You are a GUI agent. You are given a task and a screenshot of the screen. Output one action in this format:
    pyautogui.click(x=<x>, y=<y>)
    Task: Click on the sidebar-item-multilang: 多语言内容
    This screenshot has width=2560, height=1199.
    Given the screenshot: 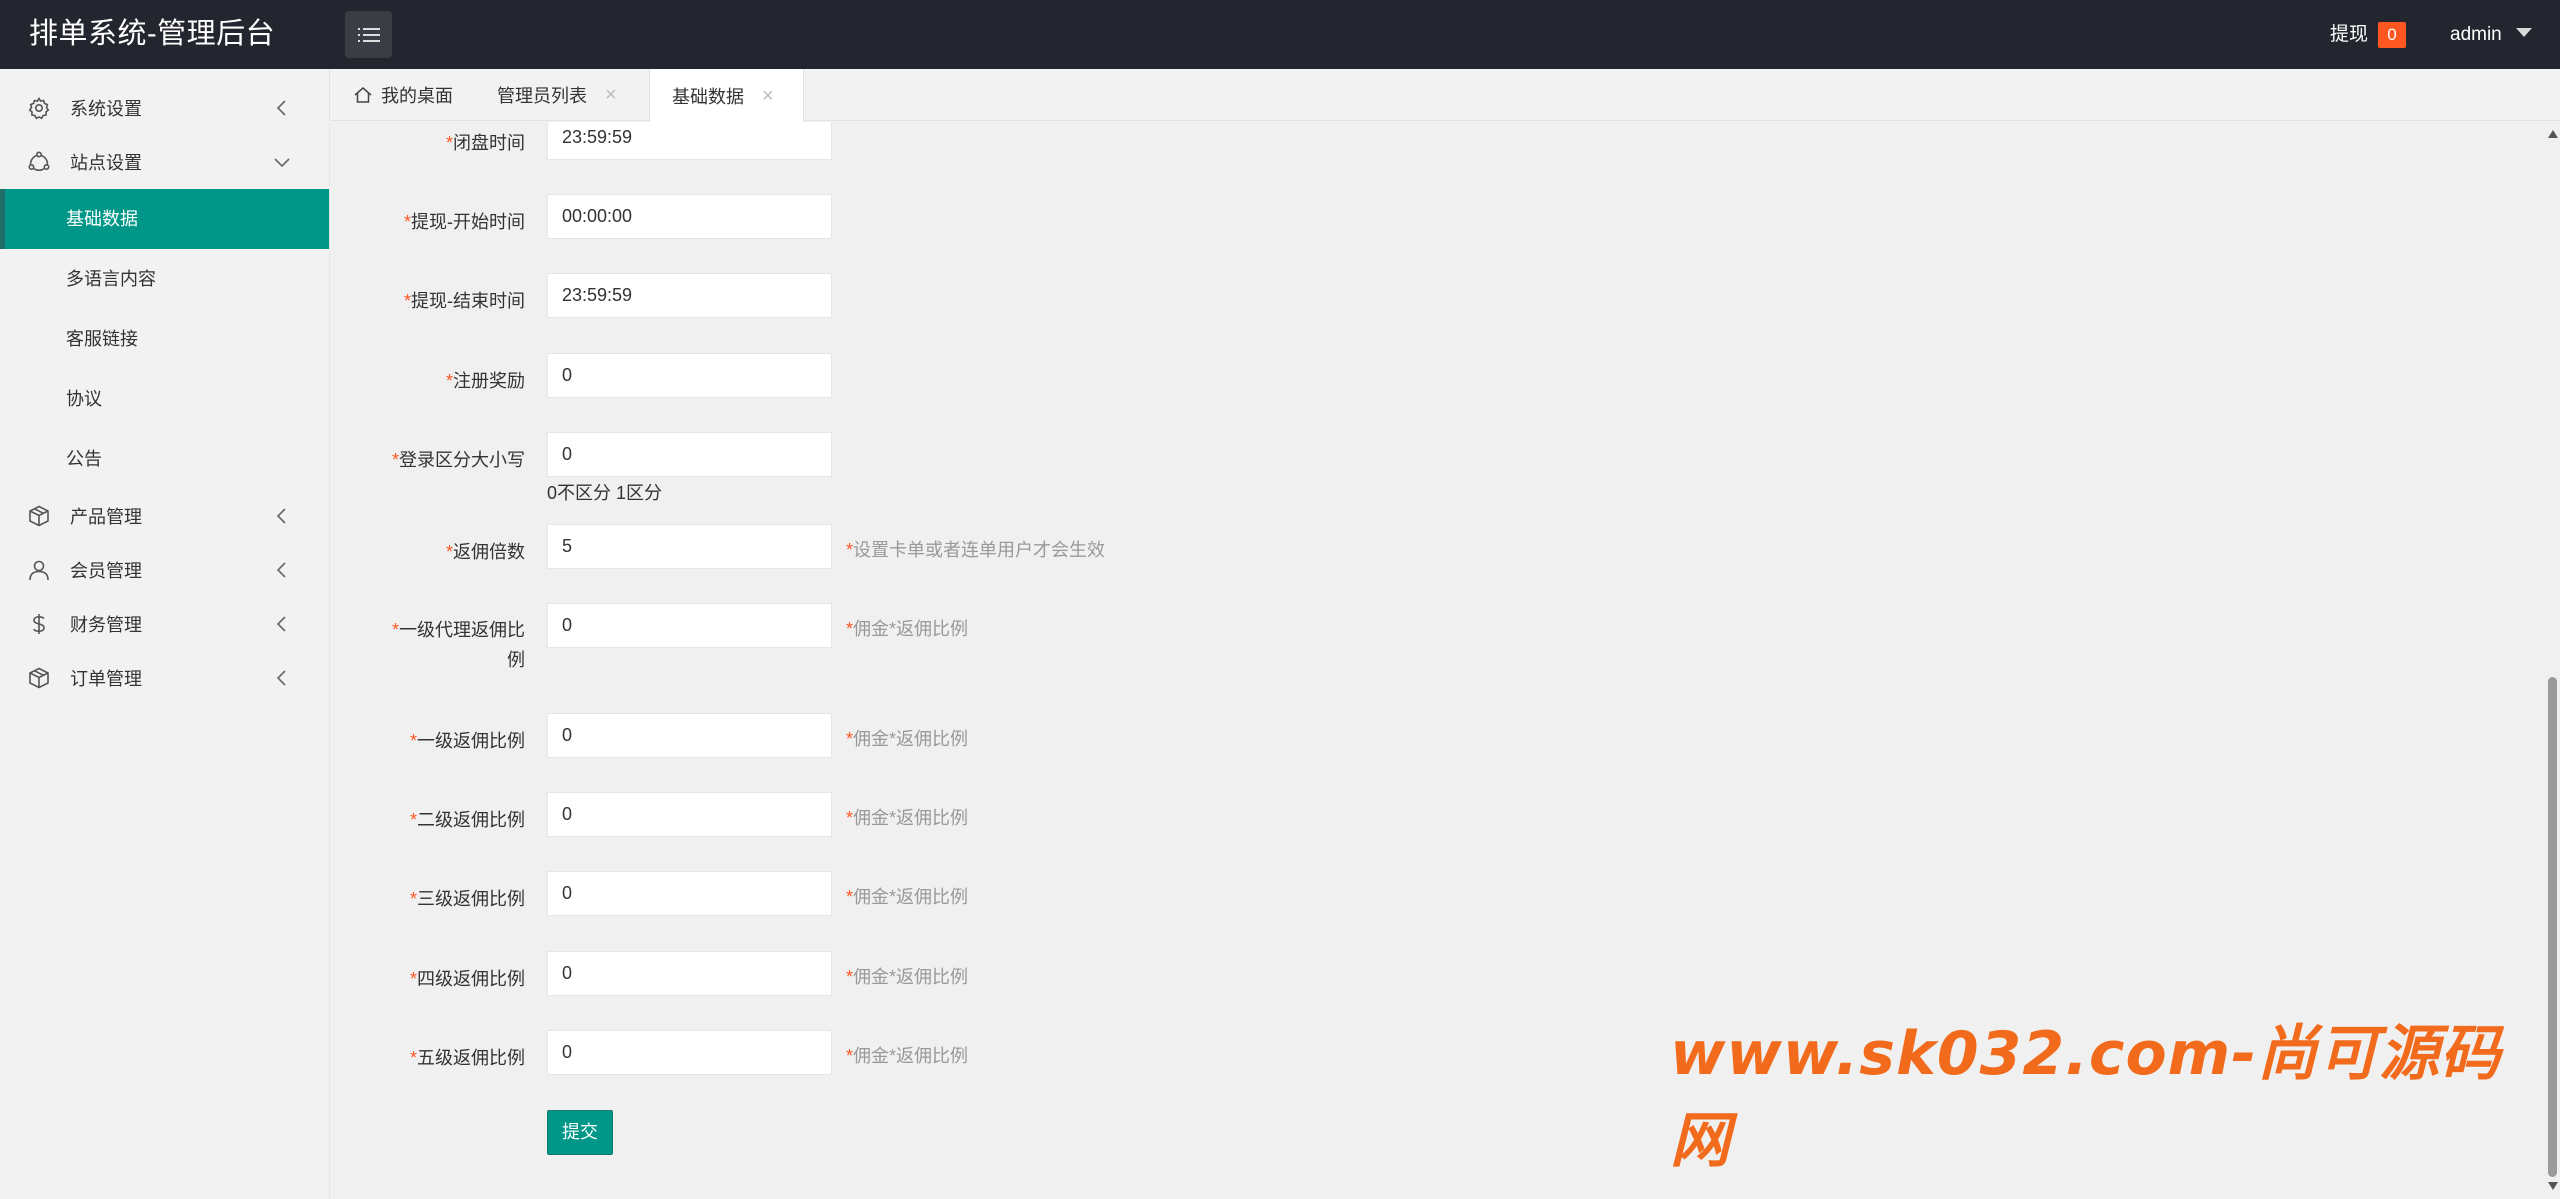 What is the action you would take?
    pyautogui.click(x=164, y=279)
    